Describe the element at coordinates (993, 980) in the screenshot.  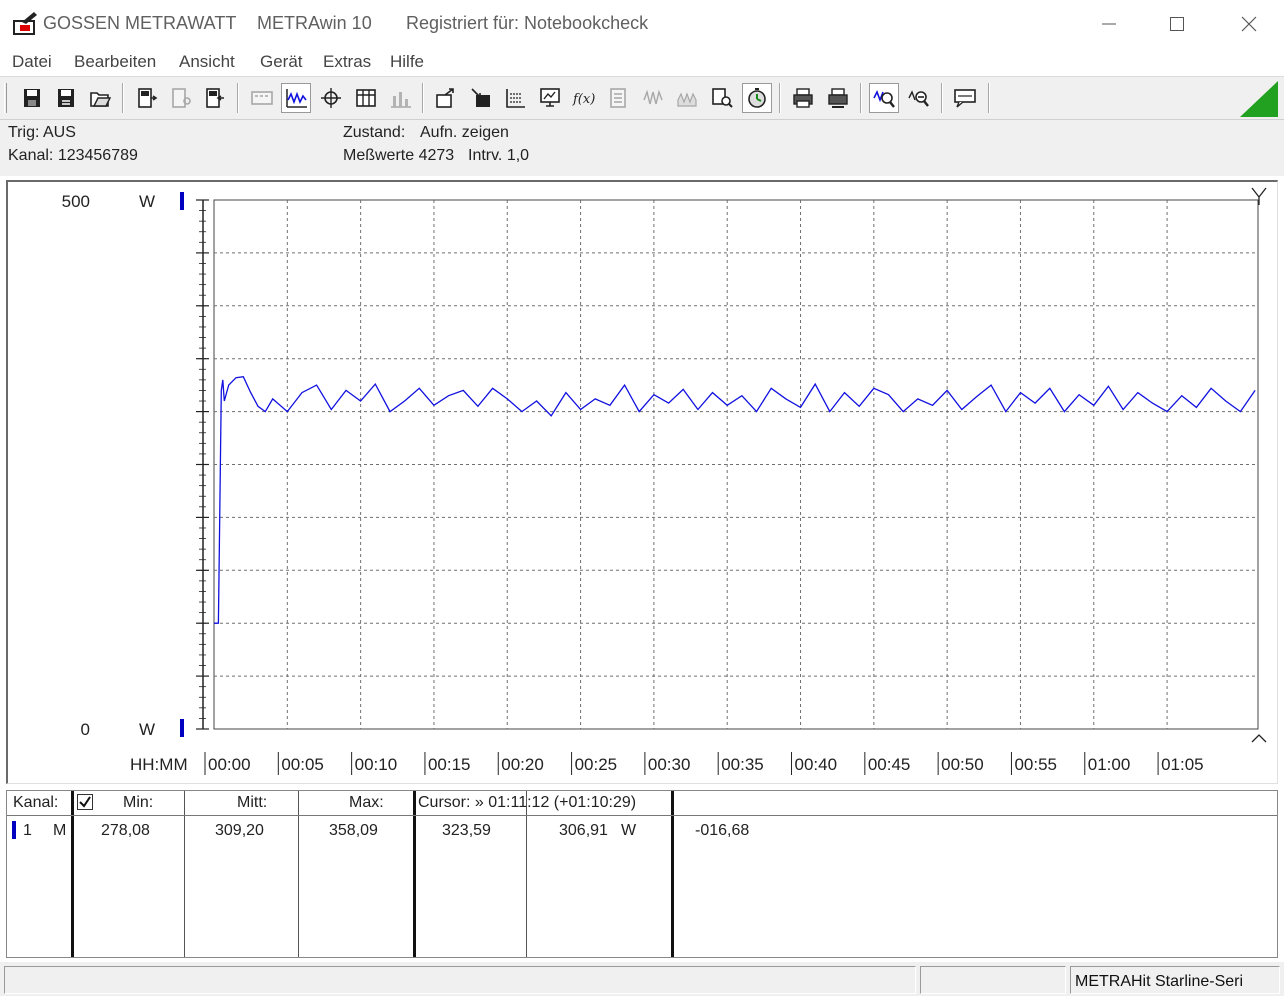
I see `status-pane-middle` at that location.